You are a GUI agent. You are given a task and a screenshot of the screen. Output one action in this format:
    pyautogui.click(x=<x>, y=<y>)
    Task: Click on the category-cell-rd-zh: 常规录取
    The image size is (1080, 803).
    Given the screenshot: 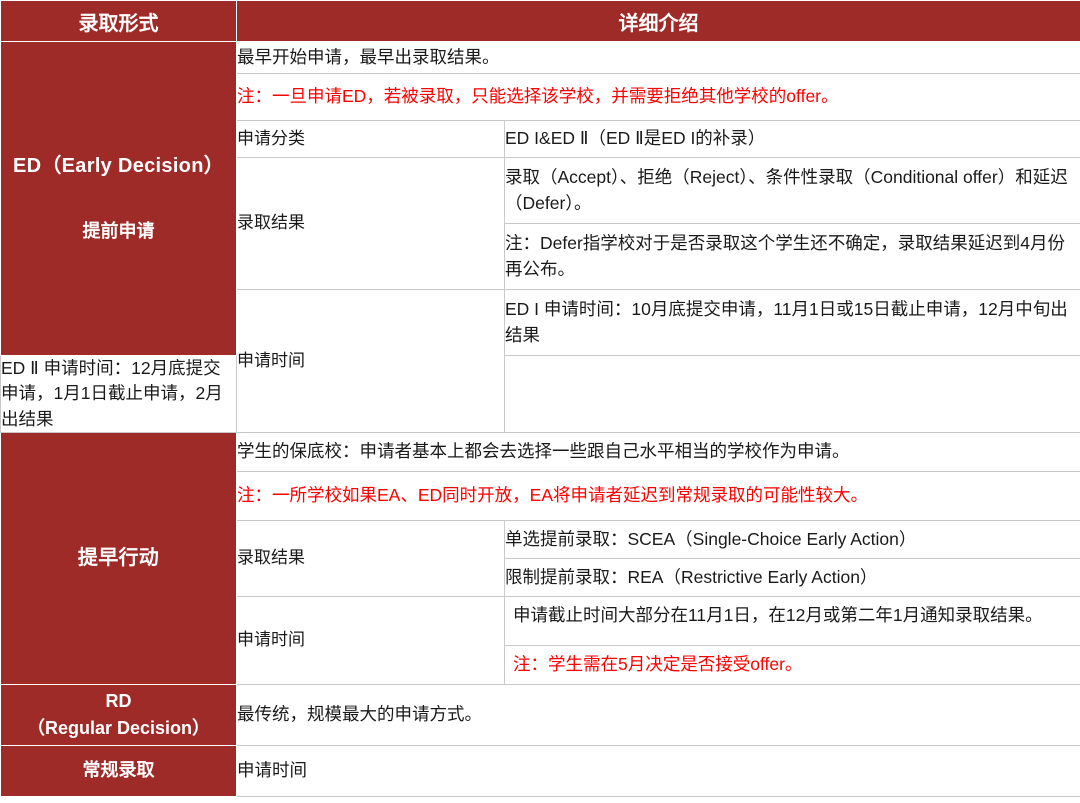 What is the action you would take?
    pyautogui.click(x=118, y=770)
    